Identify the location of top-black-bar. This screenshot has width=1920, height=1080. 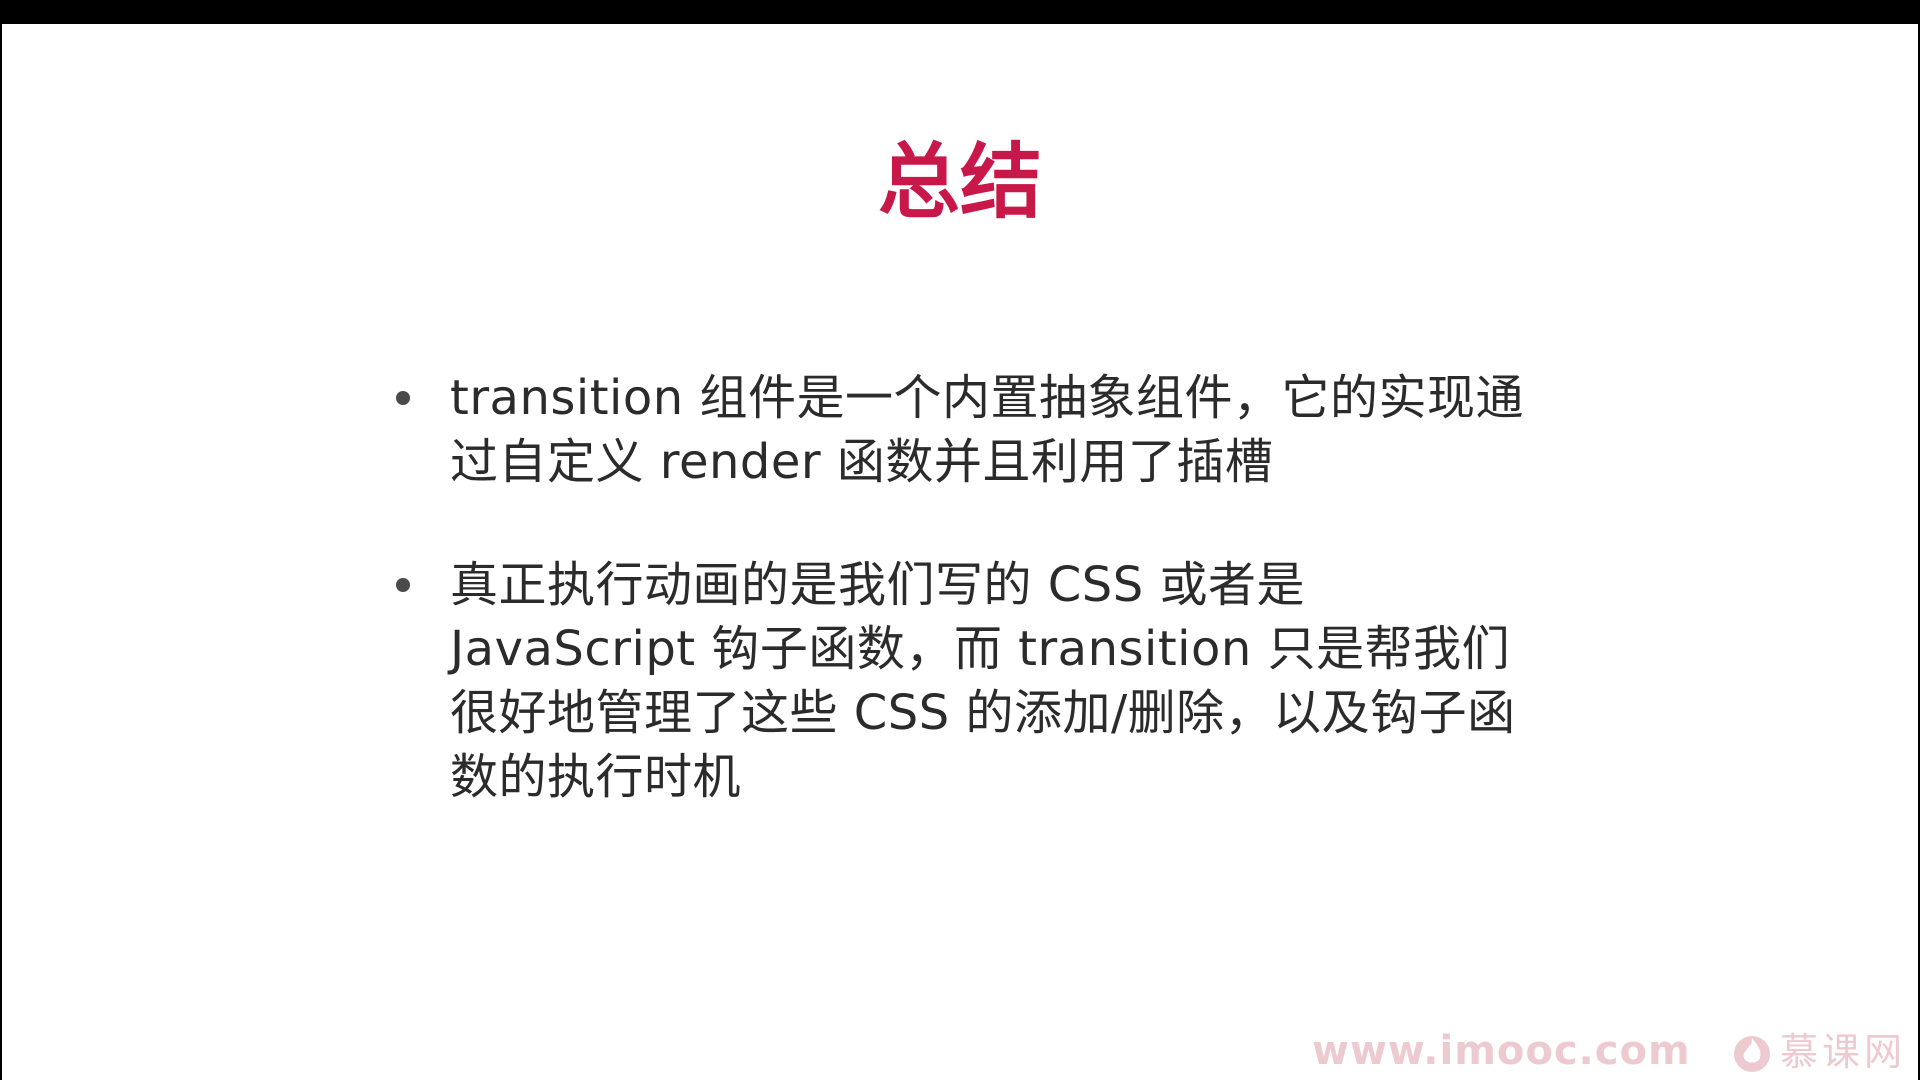
(960, 12).